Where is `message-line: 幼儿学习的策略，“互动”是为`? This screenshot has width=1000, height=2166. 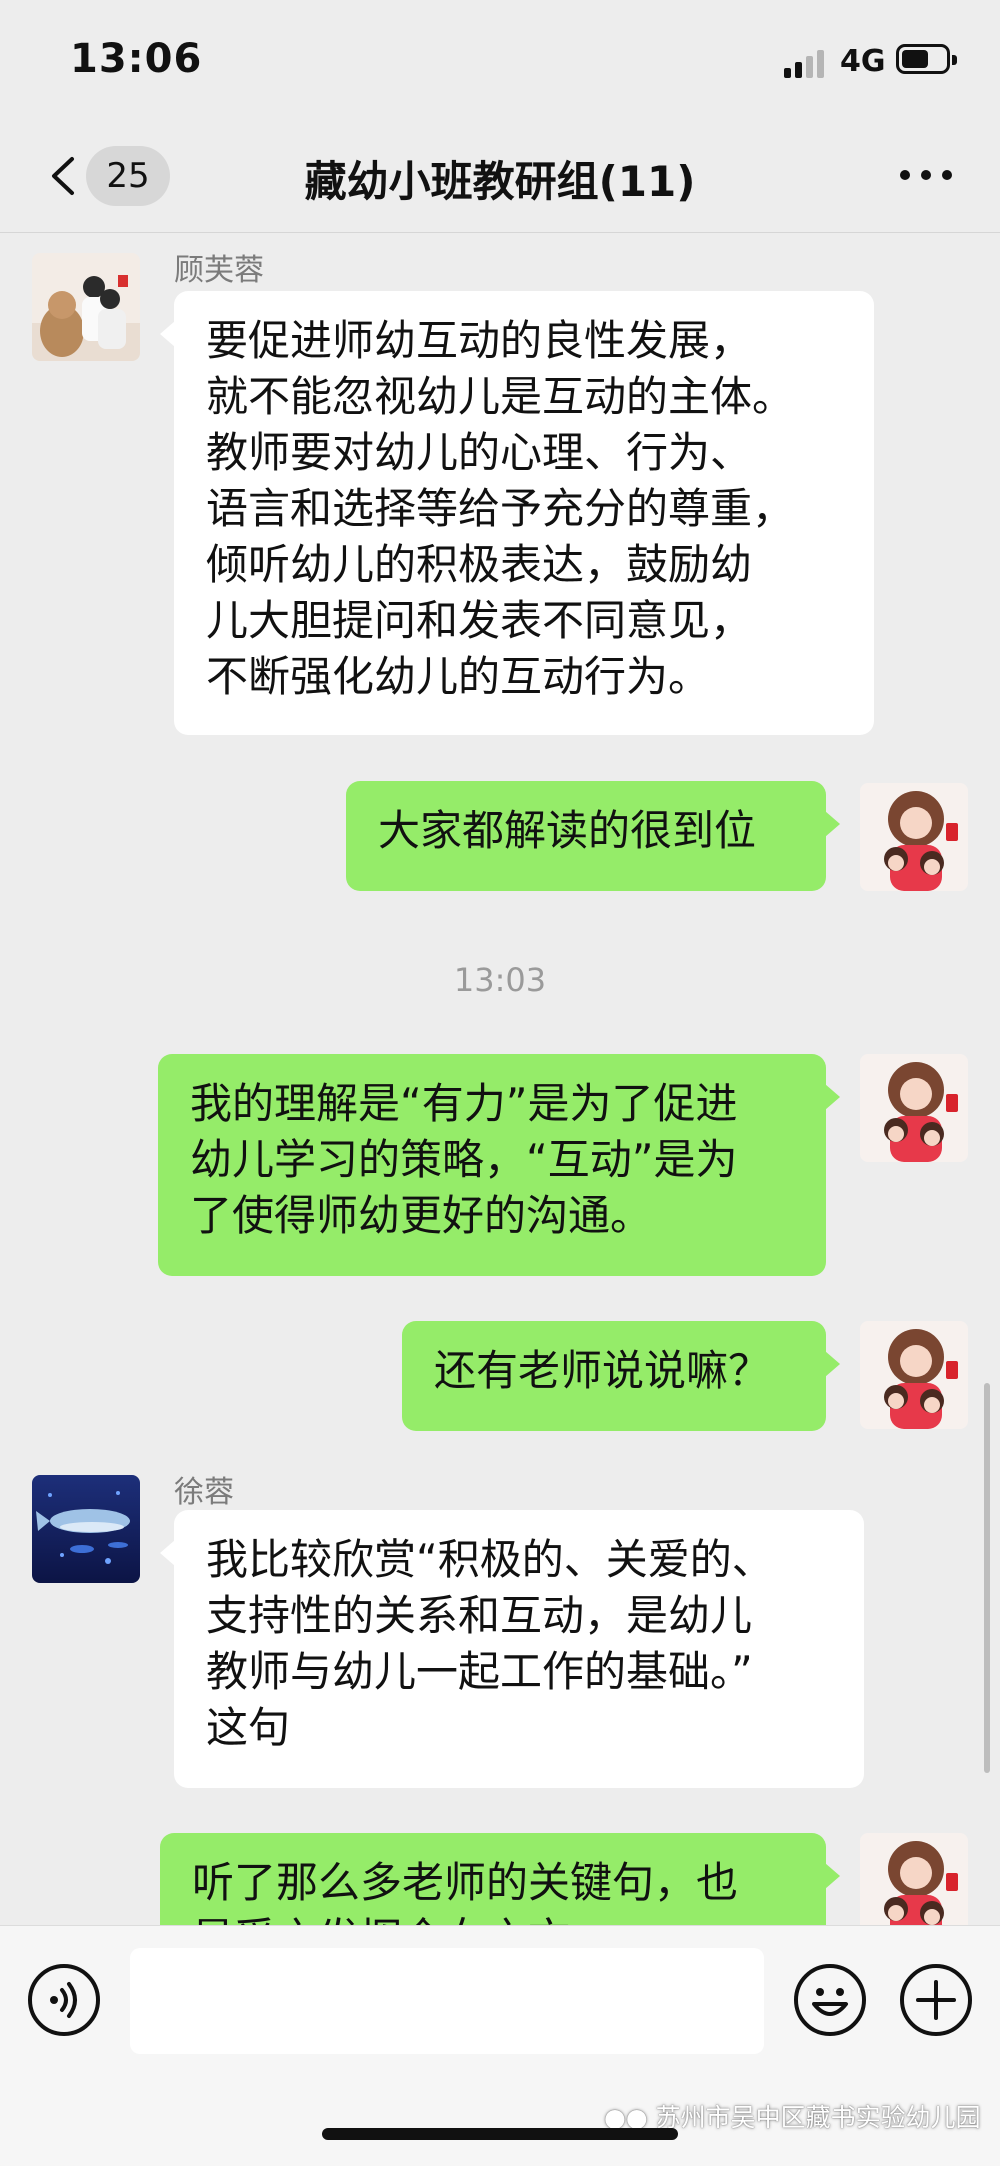
message-line: 幼儿学习的策略，“互动”是为 is located at coordinates (464, 1159).